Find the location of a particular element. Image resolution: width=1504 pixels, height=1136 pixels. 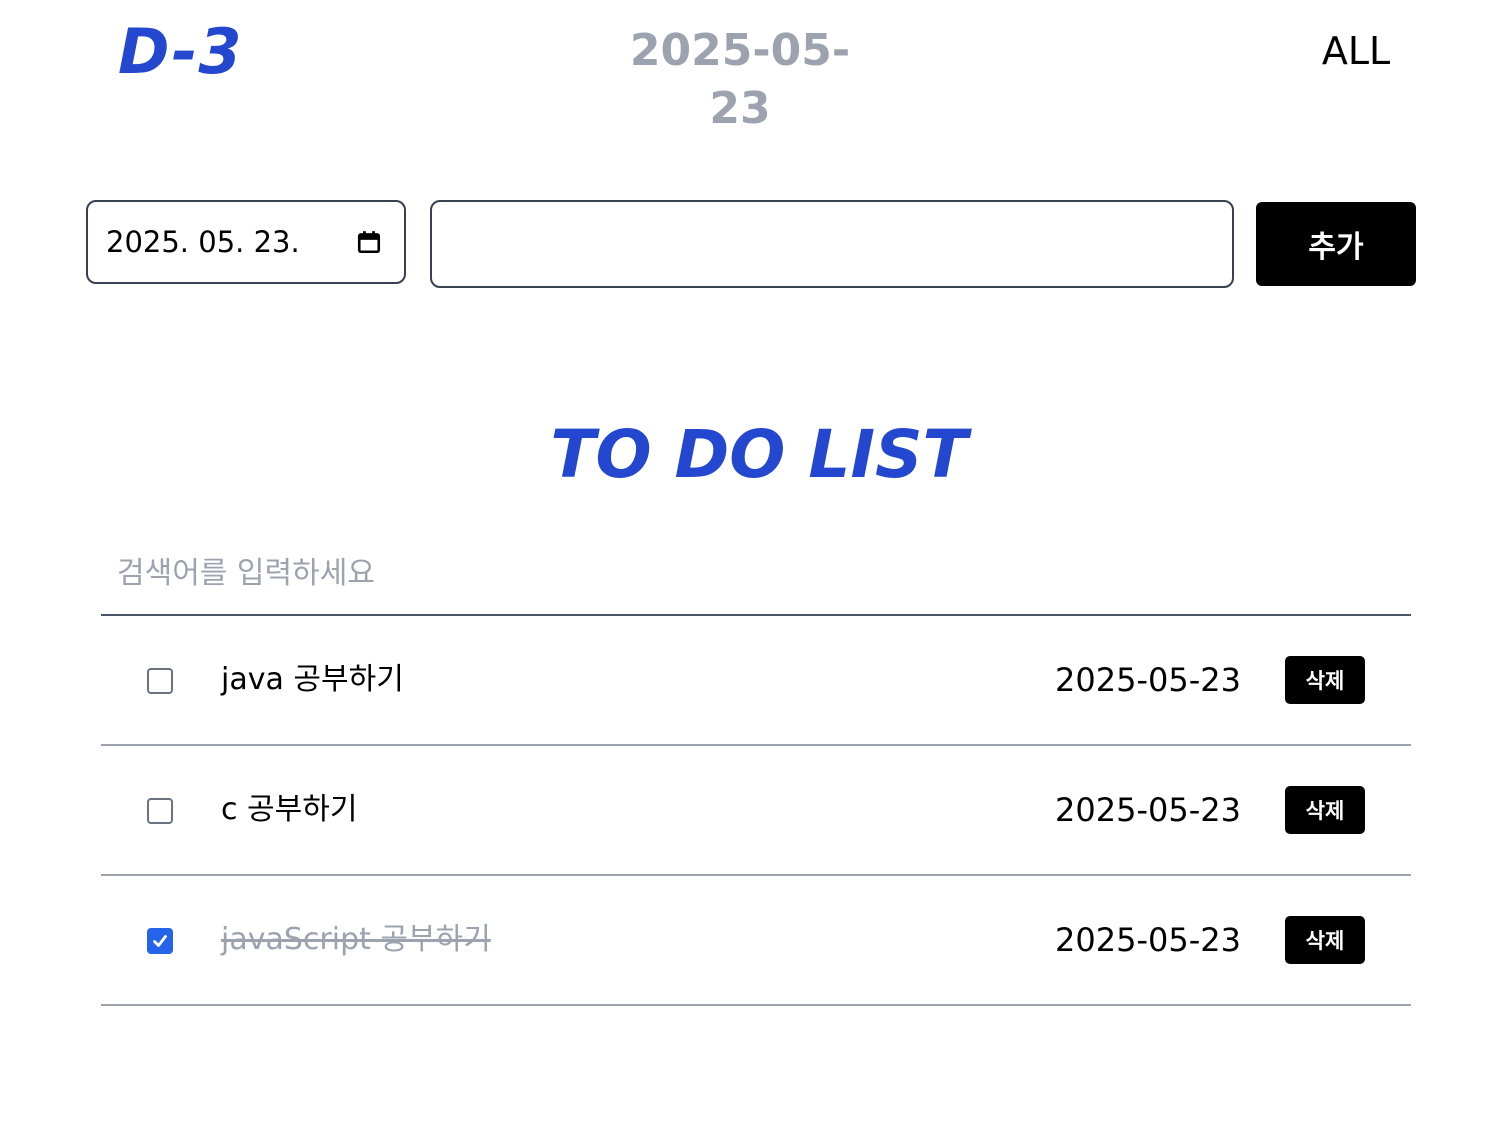

header-date: 2025-05-23 is located at coordinates (740, 79).